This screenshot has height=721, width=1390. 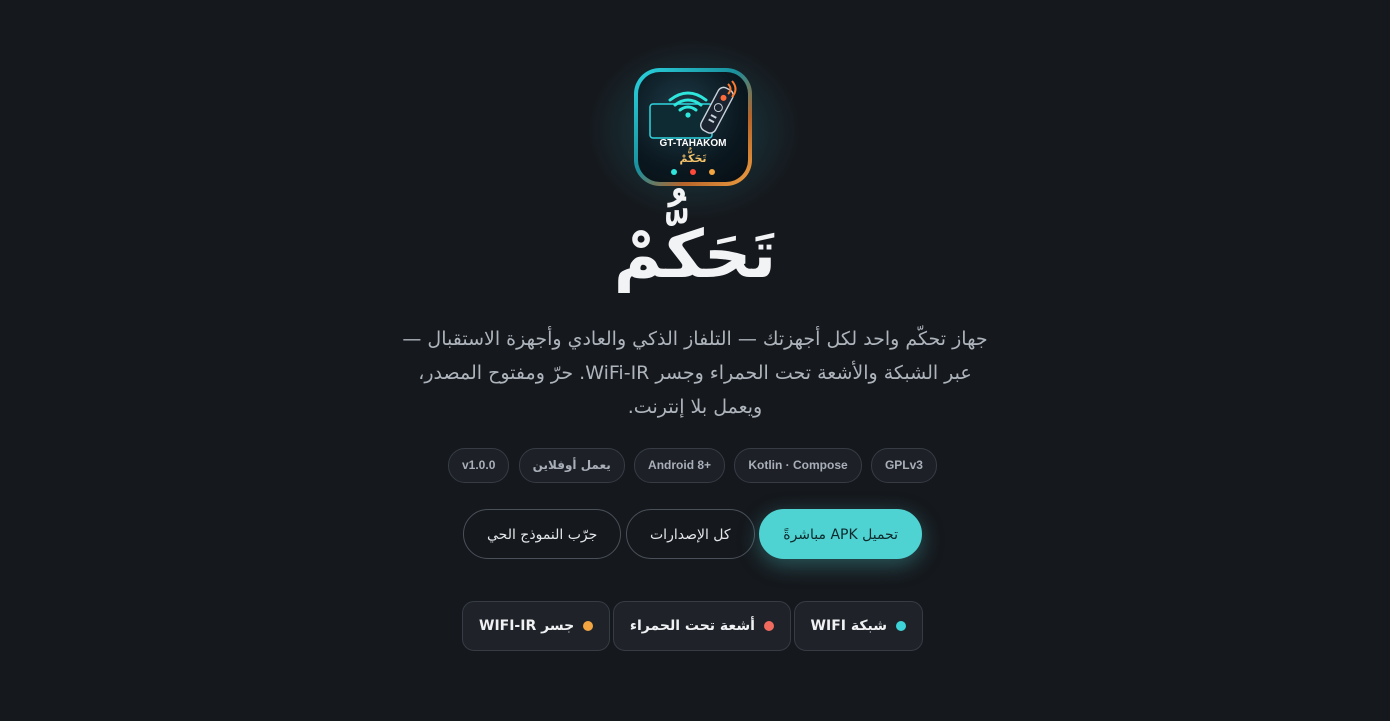 I want to click on app-icon-artwork: GT-TAHAKOM تَحَكُّمْ, so click(x=693, y=127).